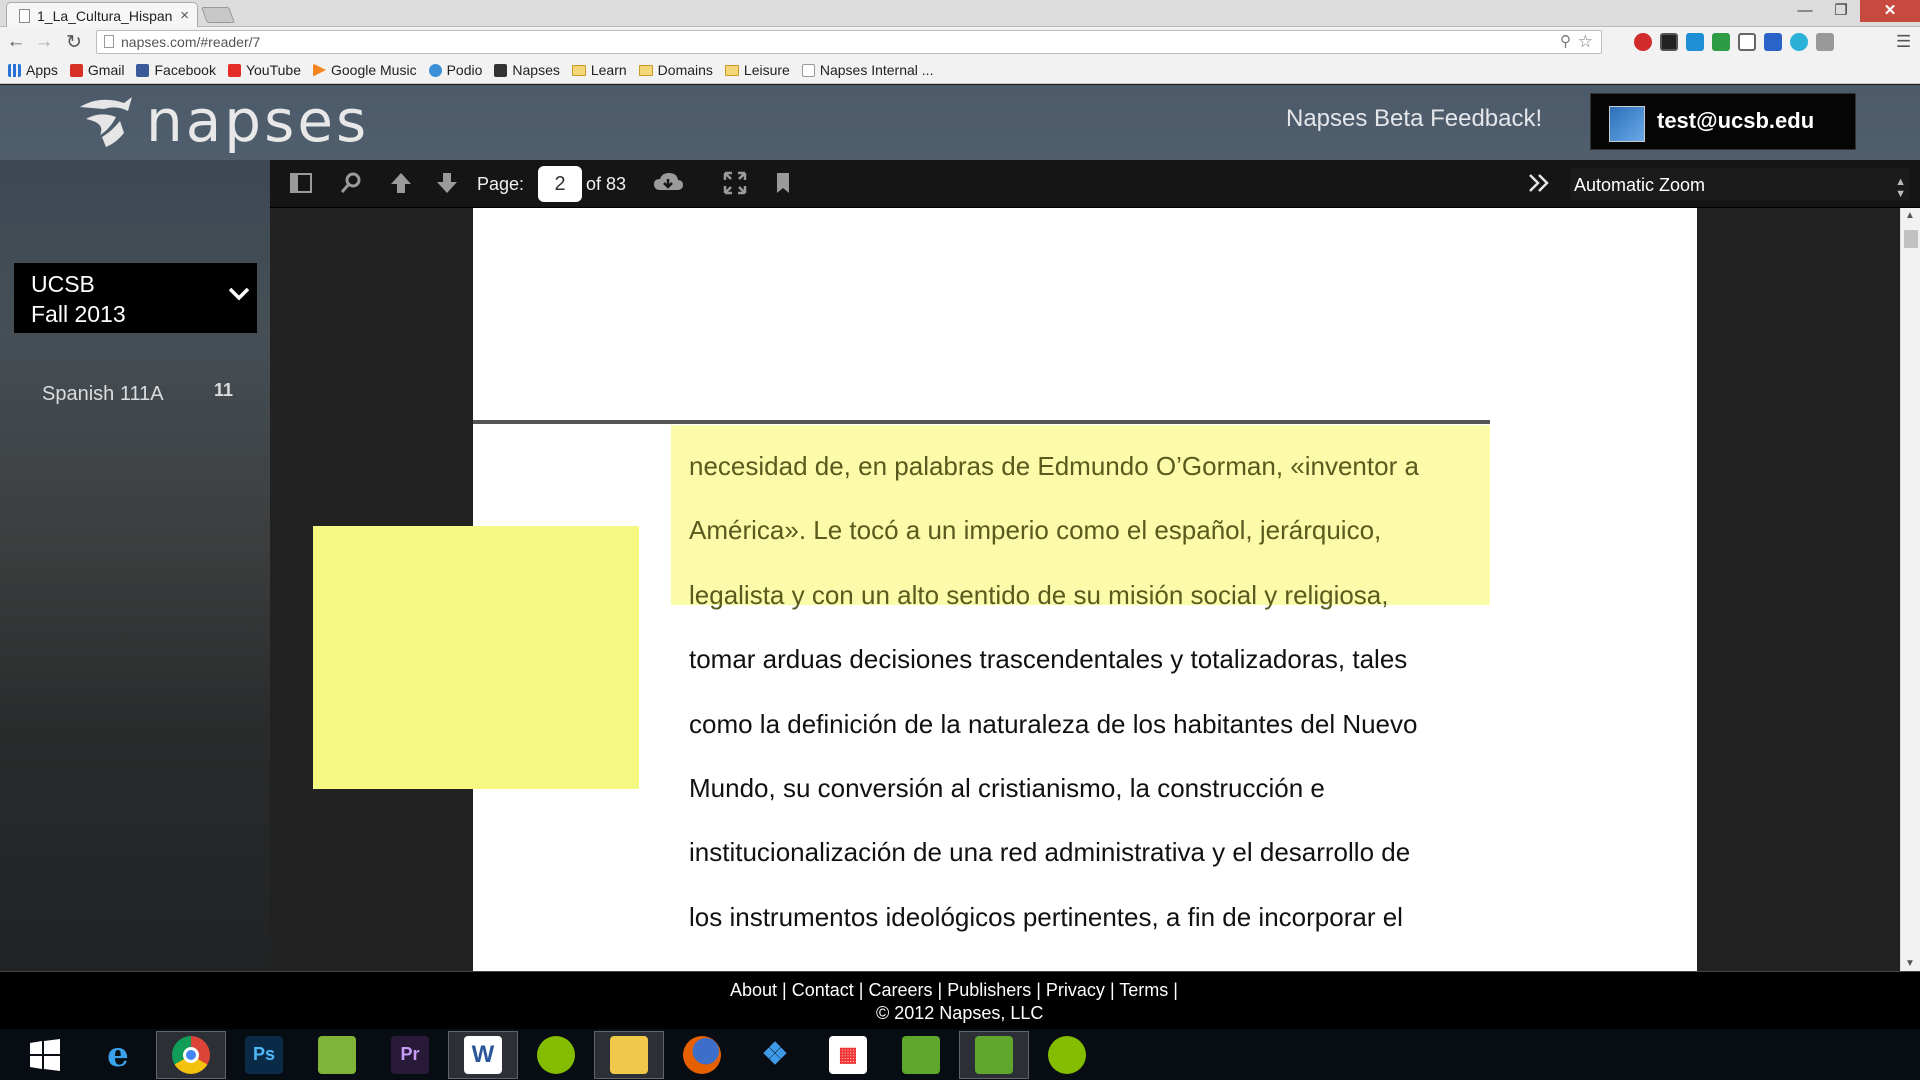 The image size is (1920, 1080). Describe the element at coordinates (849, 42) in the screenshot. I see `address-bar: napses.com/#reader/7 ⚲ ☆` at that location.